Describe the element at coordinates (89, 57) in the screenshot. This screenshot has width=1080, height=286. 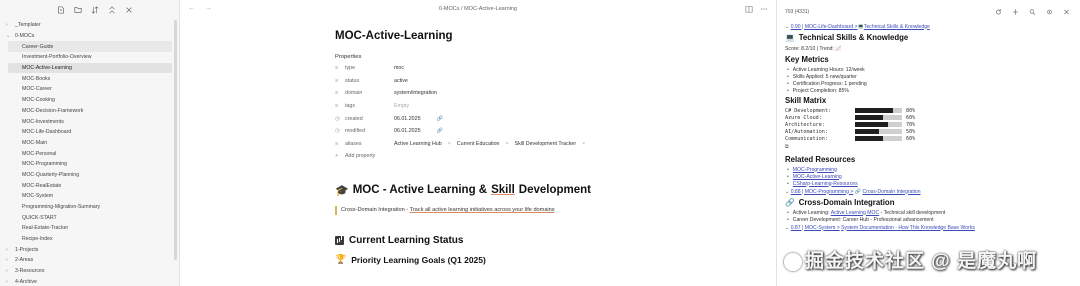
I see `file-item: Investment-Portfolio-Overview` at that location.